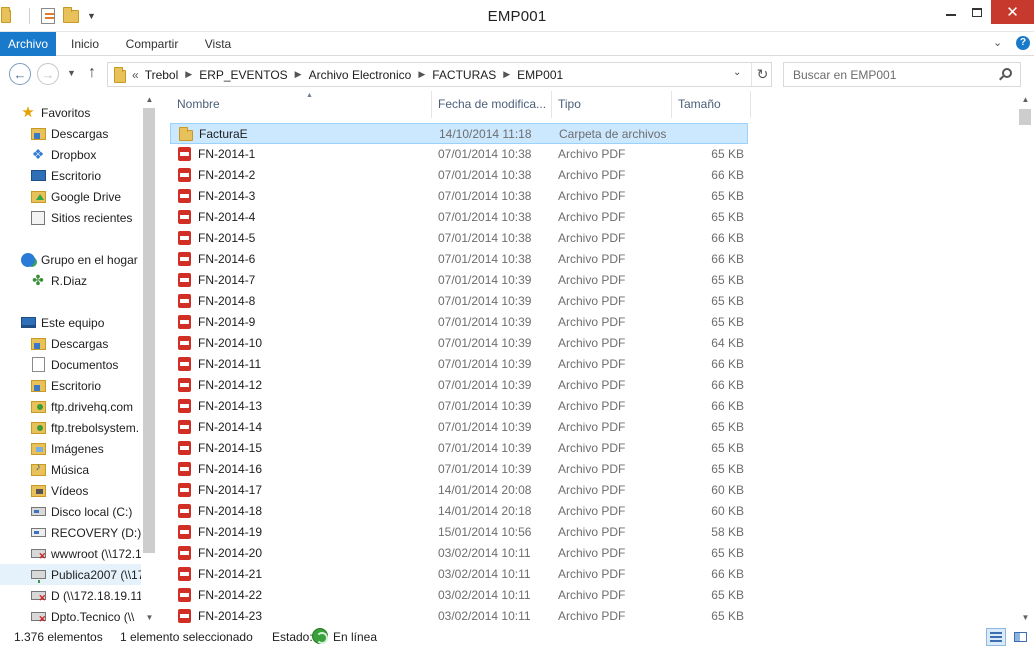 This screenshot has width=1034, height=648. Describe the element at coordinates (71, 364) in the screenshot. I see `nav-item-documentos: Documentos` at that location.